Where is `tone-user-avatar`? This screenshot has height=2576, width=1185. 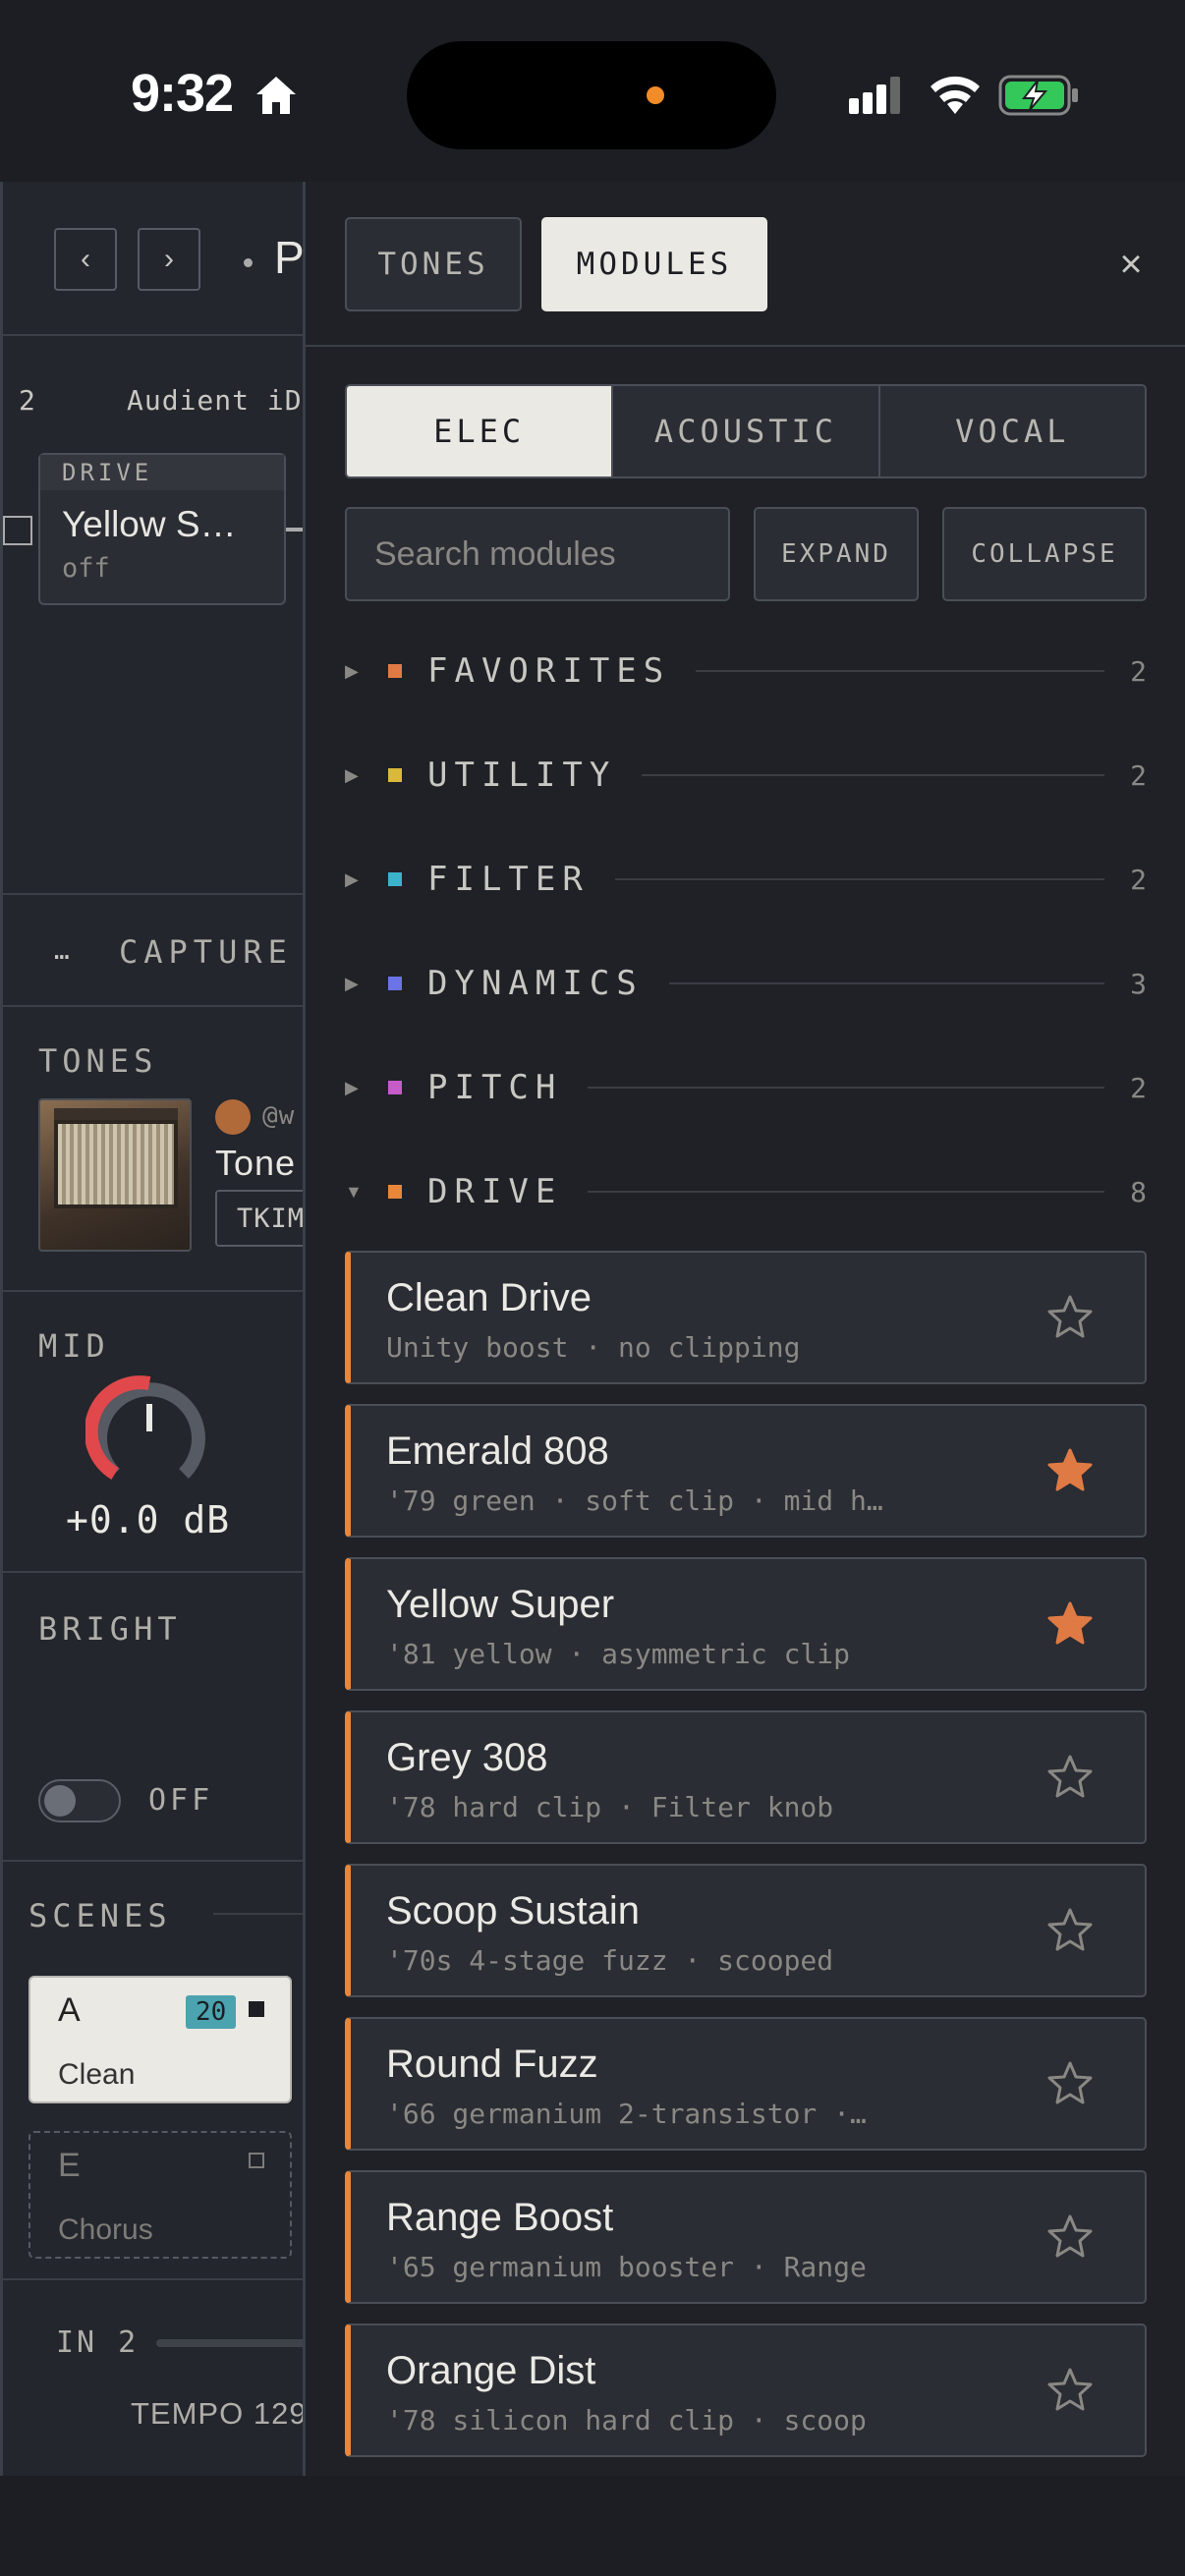
tone-user-avatar is located at coordinates (233, 1117).